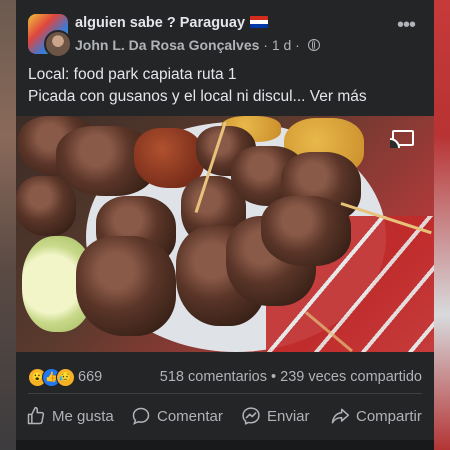 Image resolution: width=450 pixels, height=450 pixels. I want to click on reaction-count: 669, so click(90, 377).